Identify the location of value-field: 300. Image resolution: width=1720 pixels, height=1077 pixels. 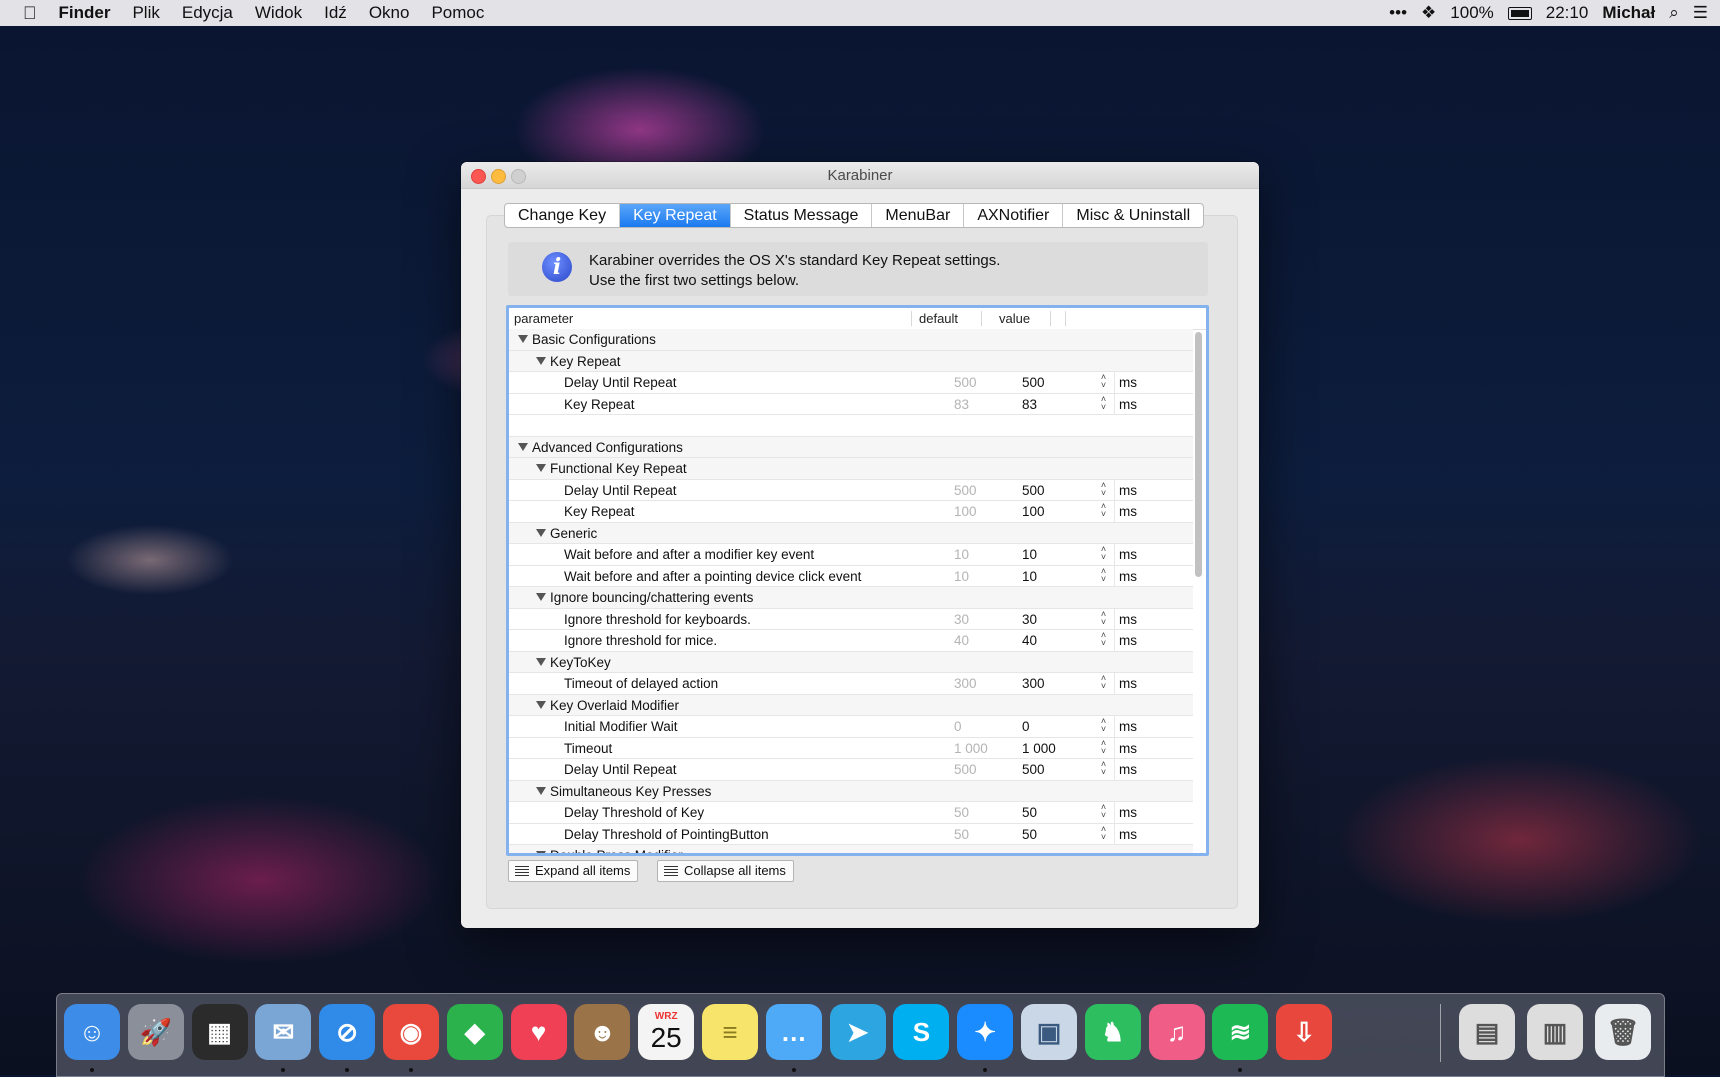
(1033, 683).